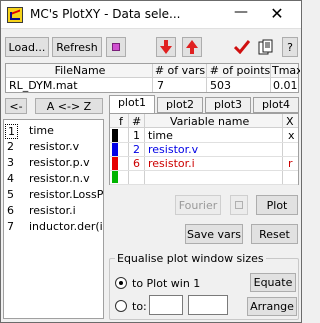 This screenshot has height=323, width=320. Describe the element at coordinates (198, 205) in the screenshot. I see `fourier-button: Fourier` at that location.